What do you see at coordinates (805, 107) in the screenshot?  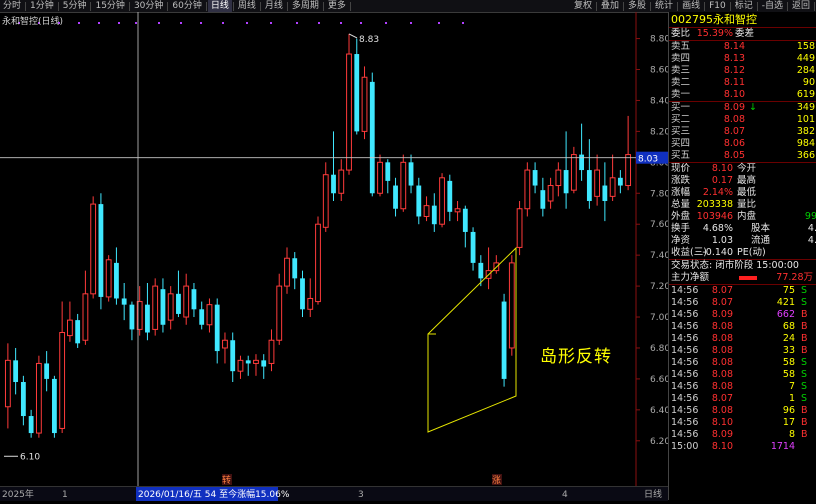 I see `bid-volume: 349` at bounding box center [805, 107].